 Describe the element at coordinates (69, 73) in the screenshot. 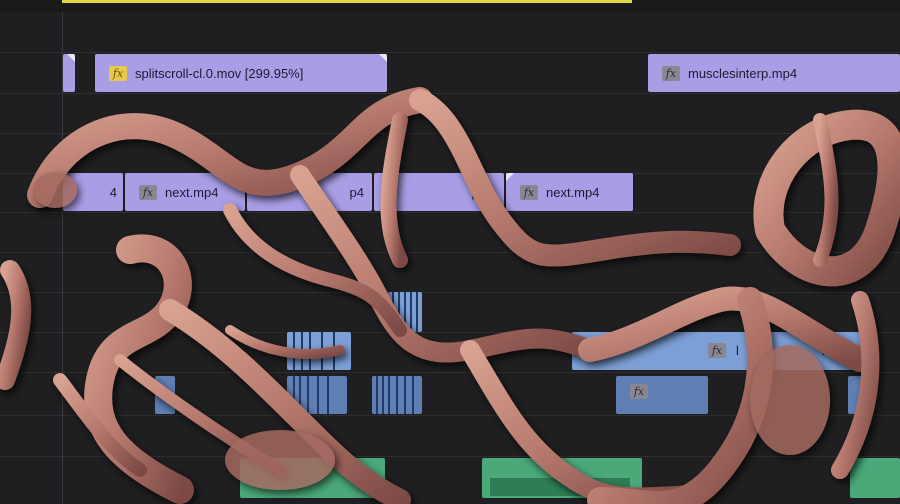

I see `clip-fragment` at that location.